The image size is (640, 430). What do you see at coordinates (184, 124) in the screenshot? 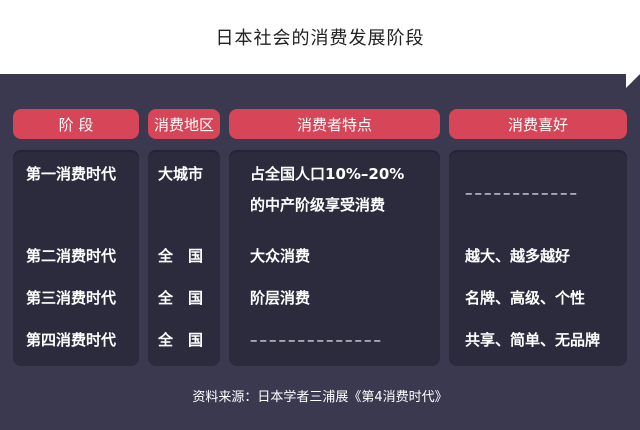
I see `header-region: 消费地区` at bounding box center [184, 124].